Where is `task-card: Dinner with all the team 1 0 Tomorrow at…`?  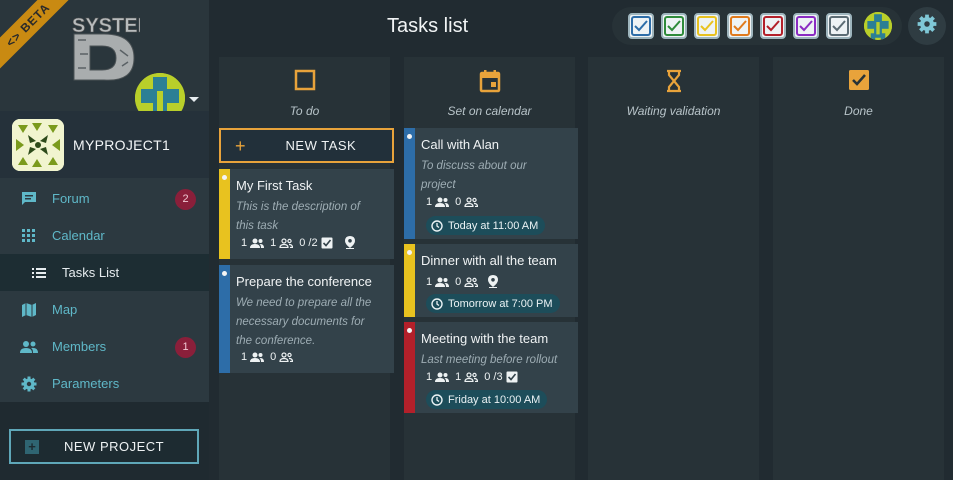
task-card: Dinner with all the team 1 0 Tomorrow at… is located at coordinates (491, 280).